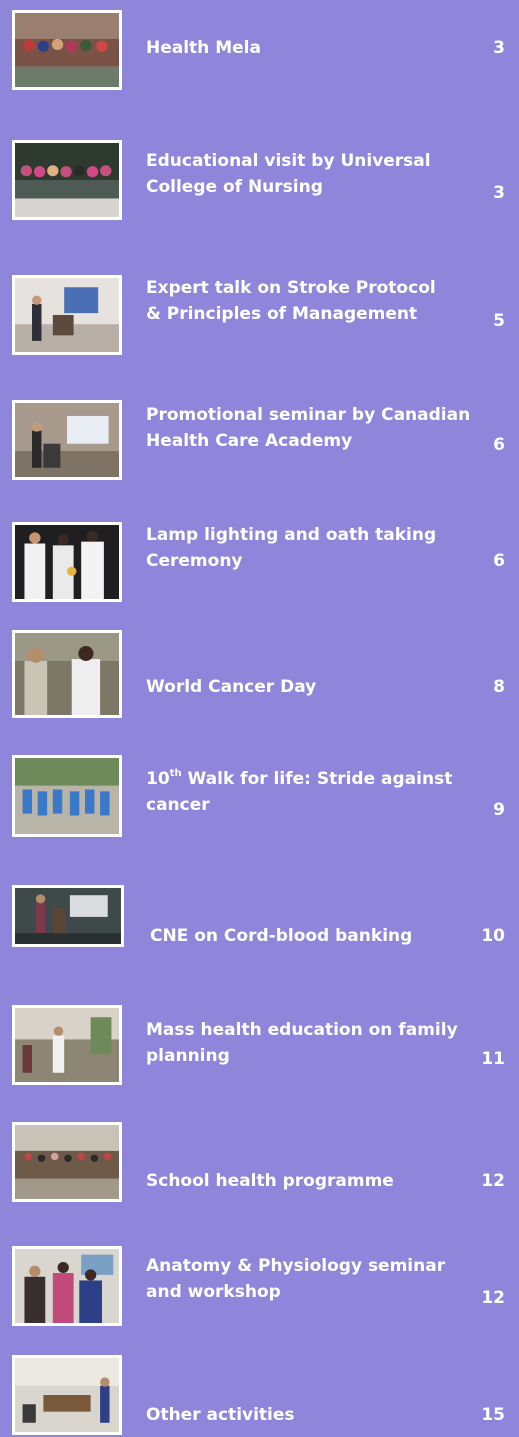 The width and height of the screenshot is (519, 1437). Describe the element at coordinates (493, 936) in the screenshot. I see `toc-page-number: 10` at that location.